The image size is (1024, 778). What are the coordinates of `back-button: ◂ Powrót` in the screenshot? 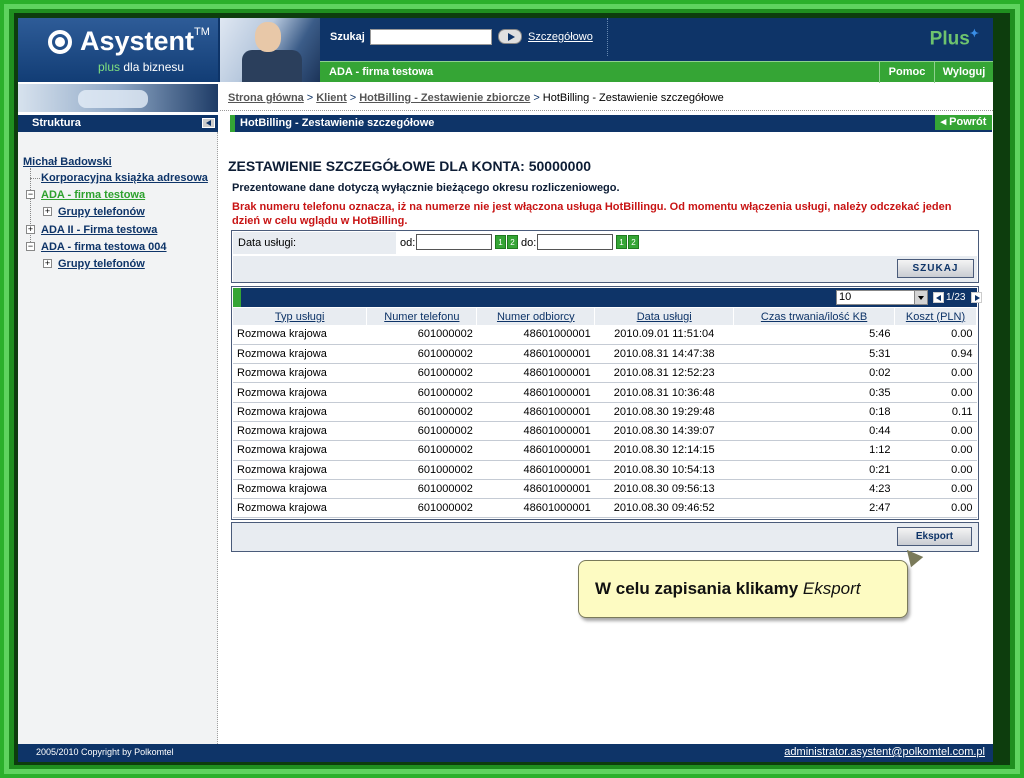 It's located at (963, 122).